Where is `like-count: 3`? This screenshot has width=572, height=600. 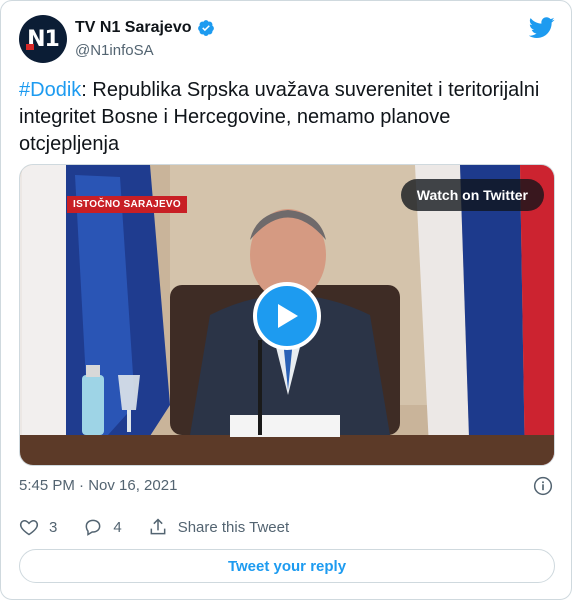
like-count: 3 is located at coordinates (53, 527).